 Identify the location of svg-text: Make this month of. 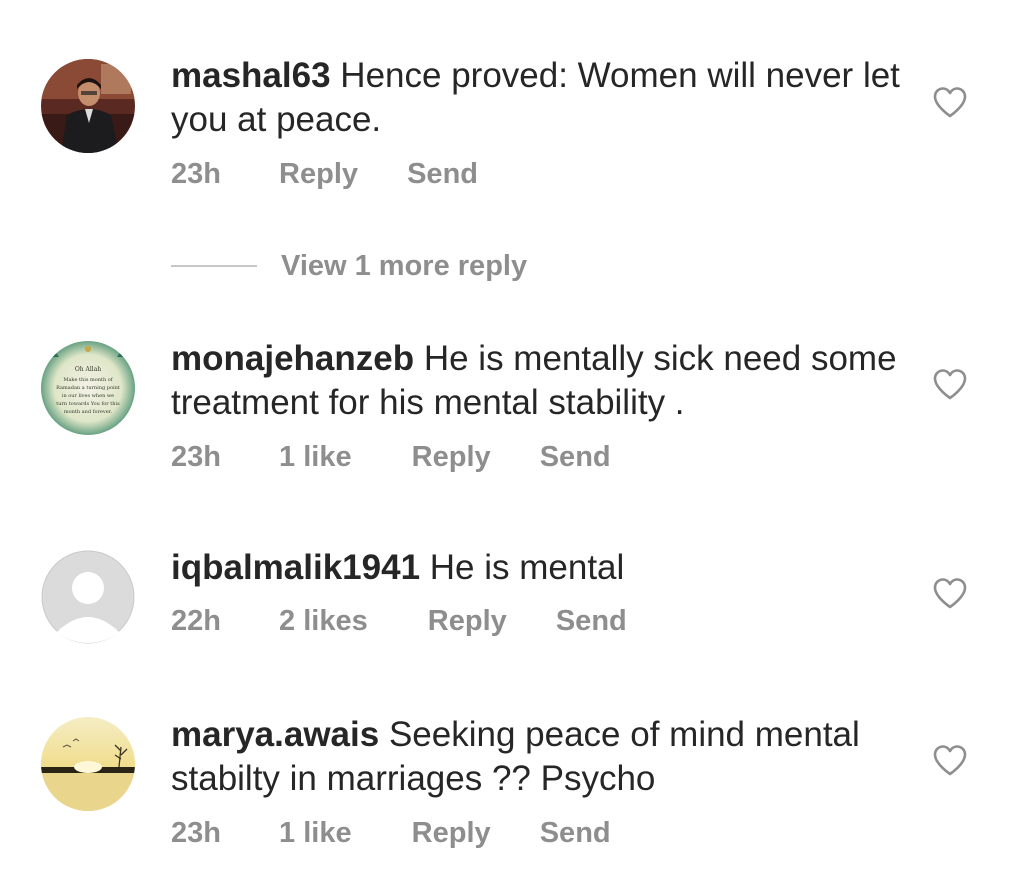
(88, 380).